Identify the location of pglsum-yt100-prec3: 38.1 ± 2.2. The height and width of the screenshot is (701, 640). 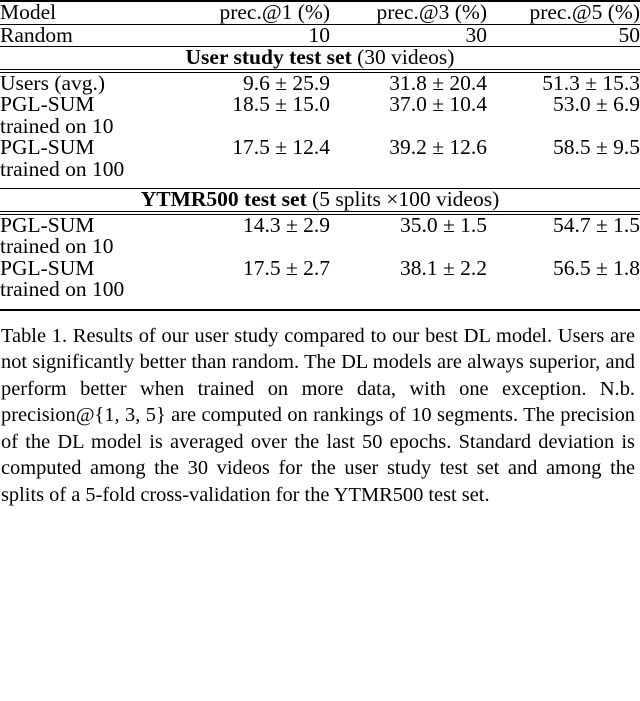
(443, 267).